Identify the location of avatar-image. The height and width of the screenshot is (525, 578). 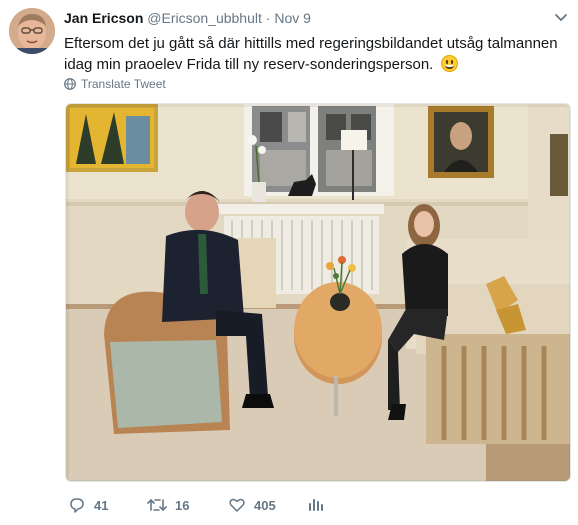
(32, 31).